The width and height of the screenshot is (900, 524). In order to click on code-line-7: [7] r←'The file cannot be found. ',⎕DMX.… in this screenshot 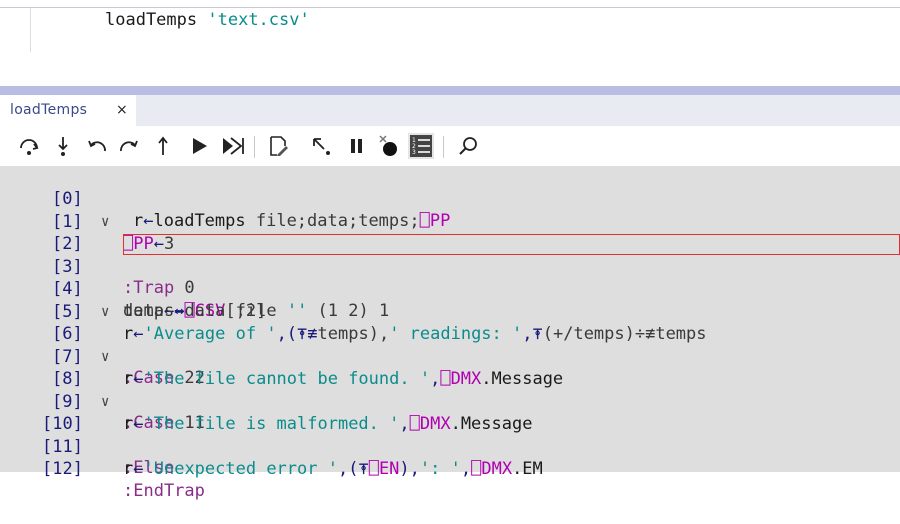, I will do `click(450, 356)`.